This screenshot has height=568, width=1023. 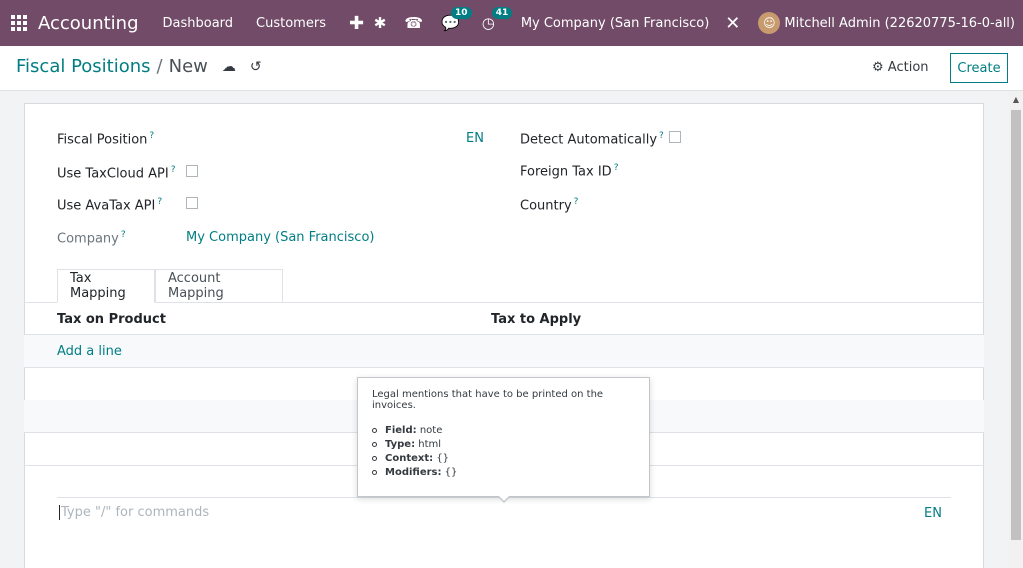 I want to click on list-row: Add a line, so click(x=504, y=351).